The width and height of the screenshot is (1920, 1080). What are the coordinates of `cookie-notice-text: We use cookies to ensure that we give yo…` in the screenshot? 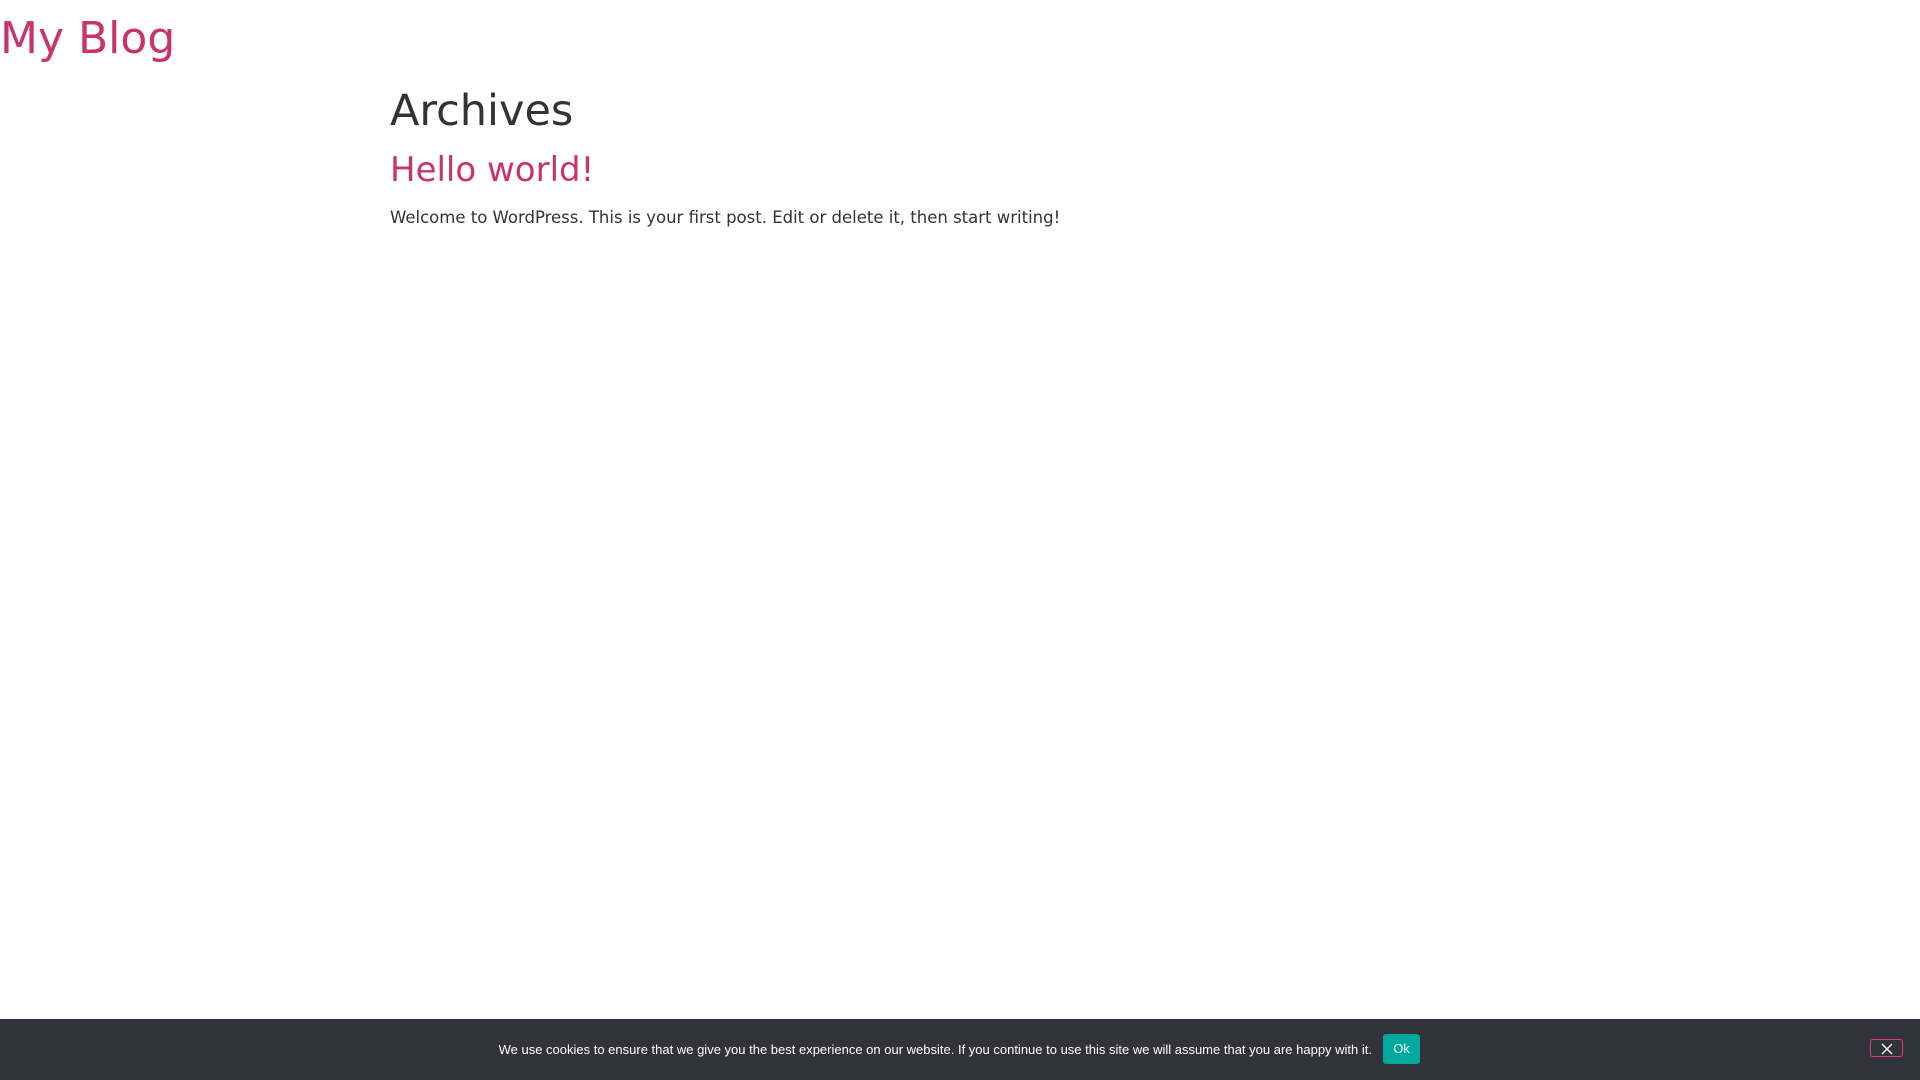 It's located at (935, 1049).